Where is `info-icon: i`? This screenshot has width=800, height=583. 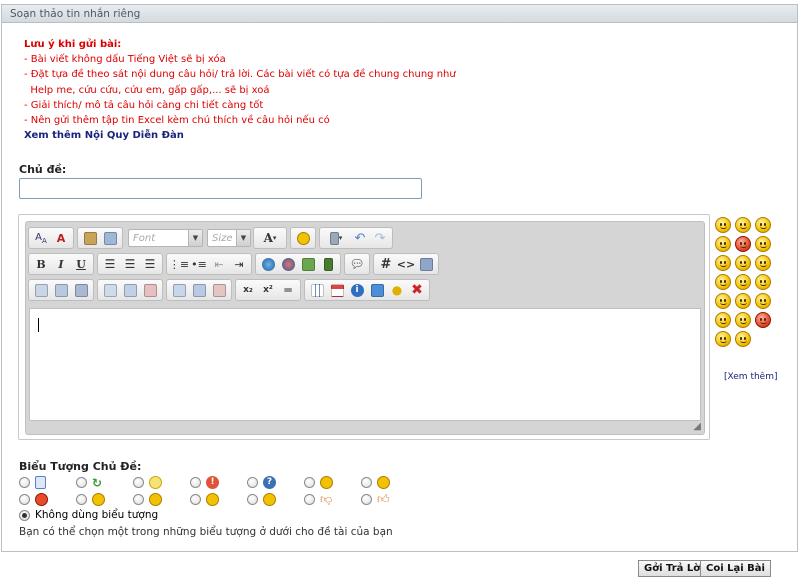
info-icon: i is located at coordinates (357, 290).